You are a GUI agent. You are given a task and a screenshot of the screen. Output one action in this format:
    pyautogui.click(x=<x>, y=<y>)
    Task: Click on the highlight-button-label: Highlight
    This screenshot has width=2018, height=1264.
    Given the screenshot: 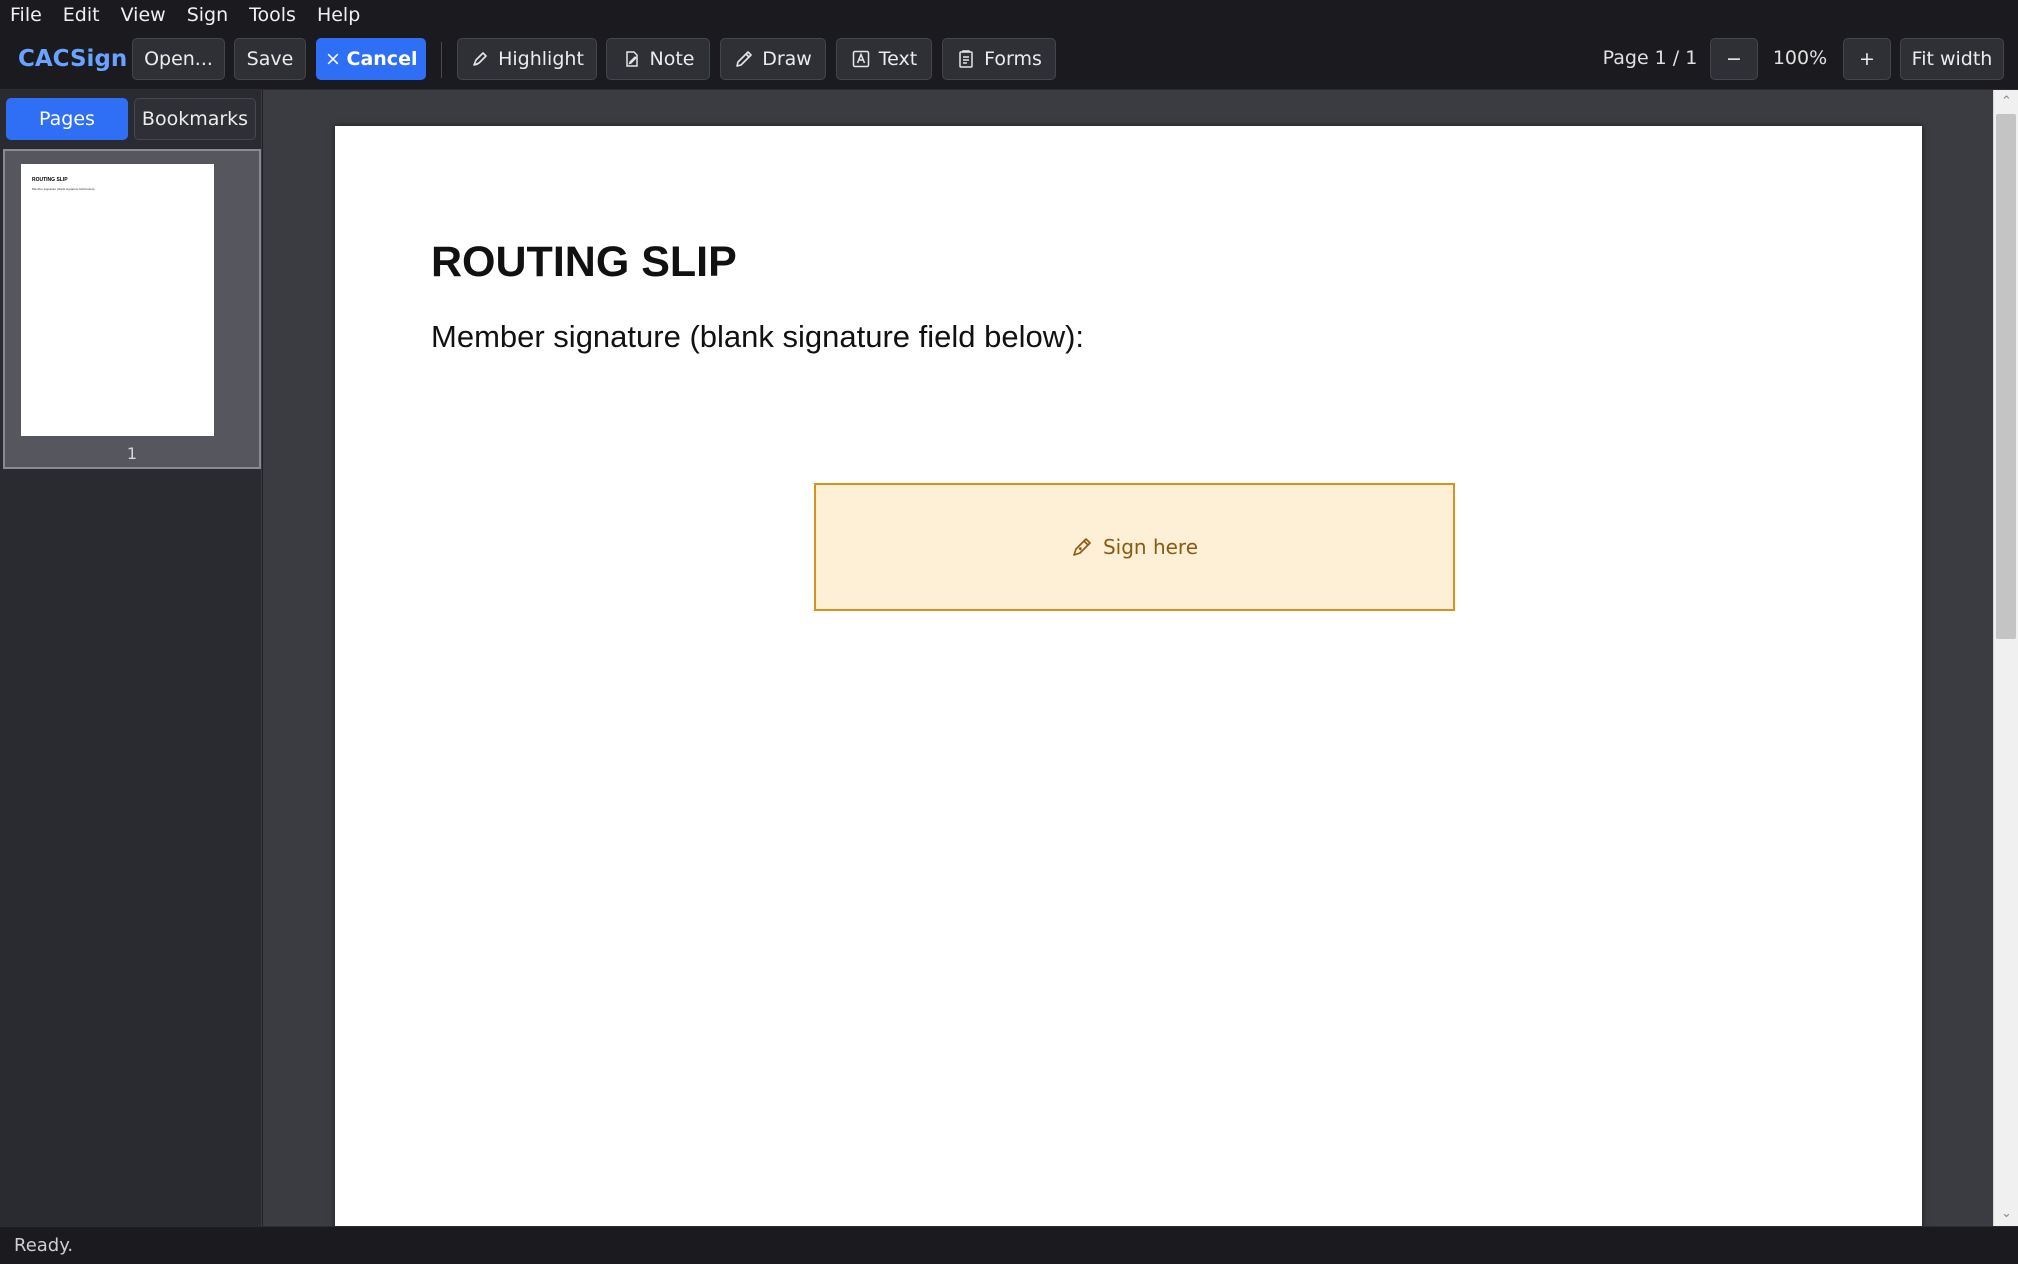 What is the action you would take?
    pyautogui.click(x=541, y=59)
    